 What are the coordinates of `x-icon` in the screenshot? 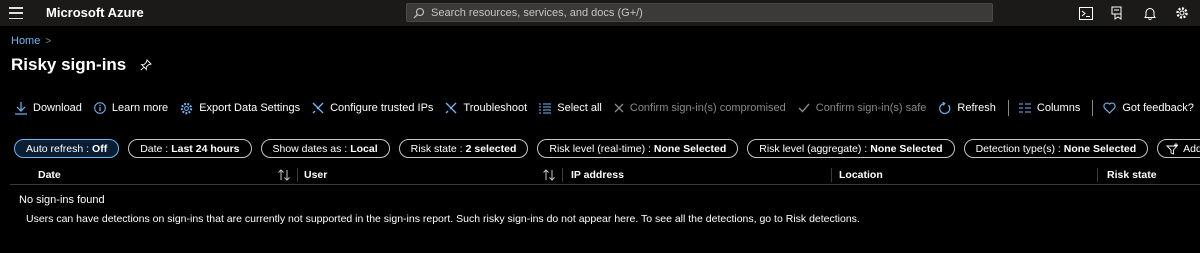 It's located at (619, 108).